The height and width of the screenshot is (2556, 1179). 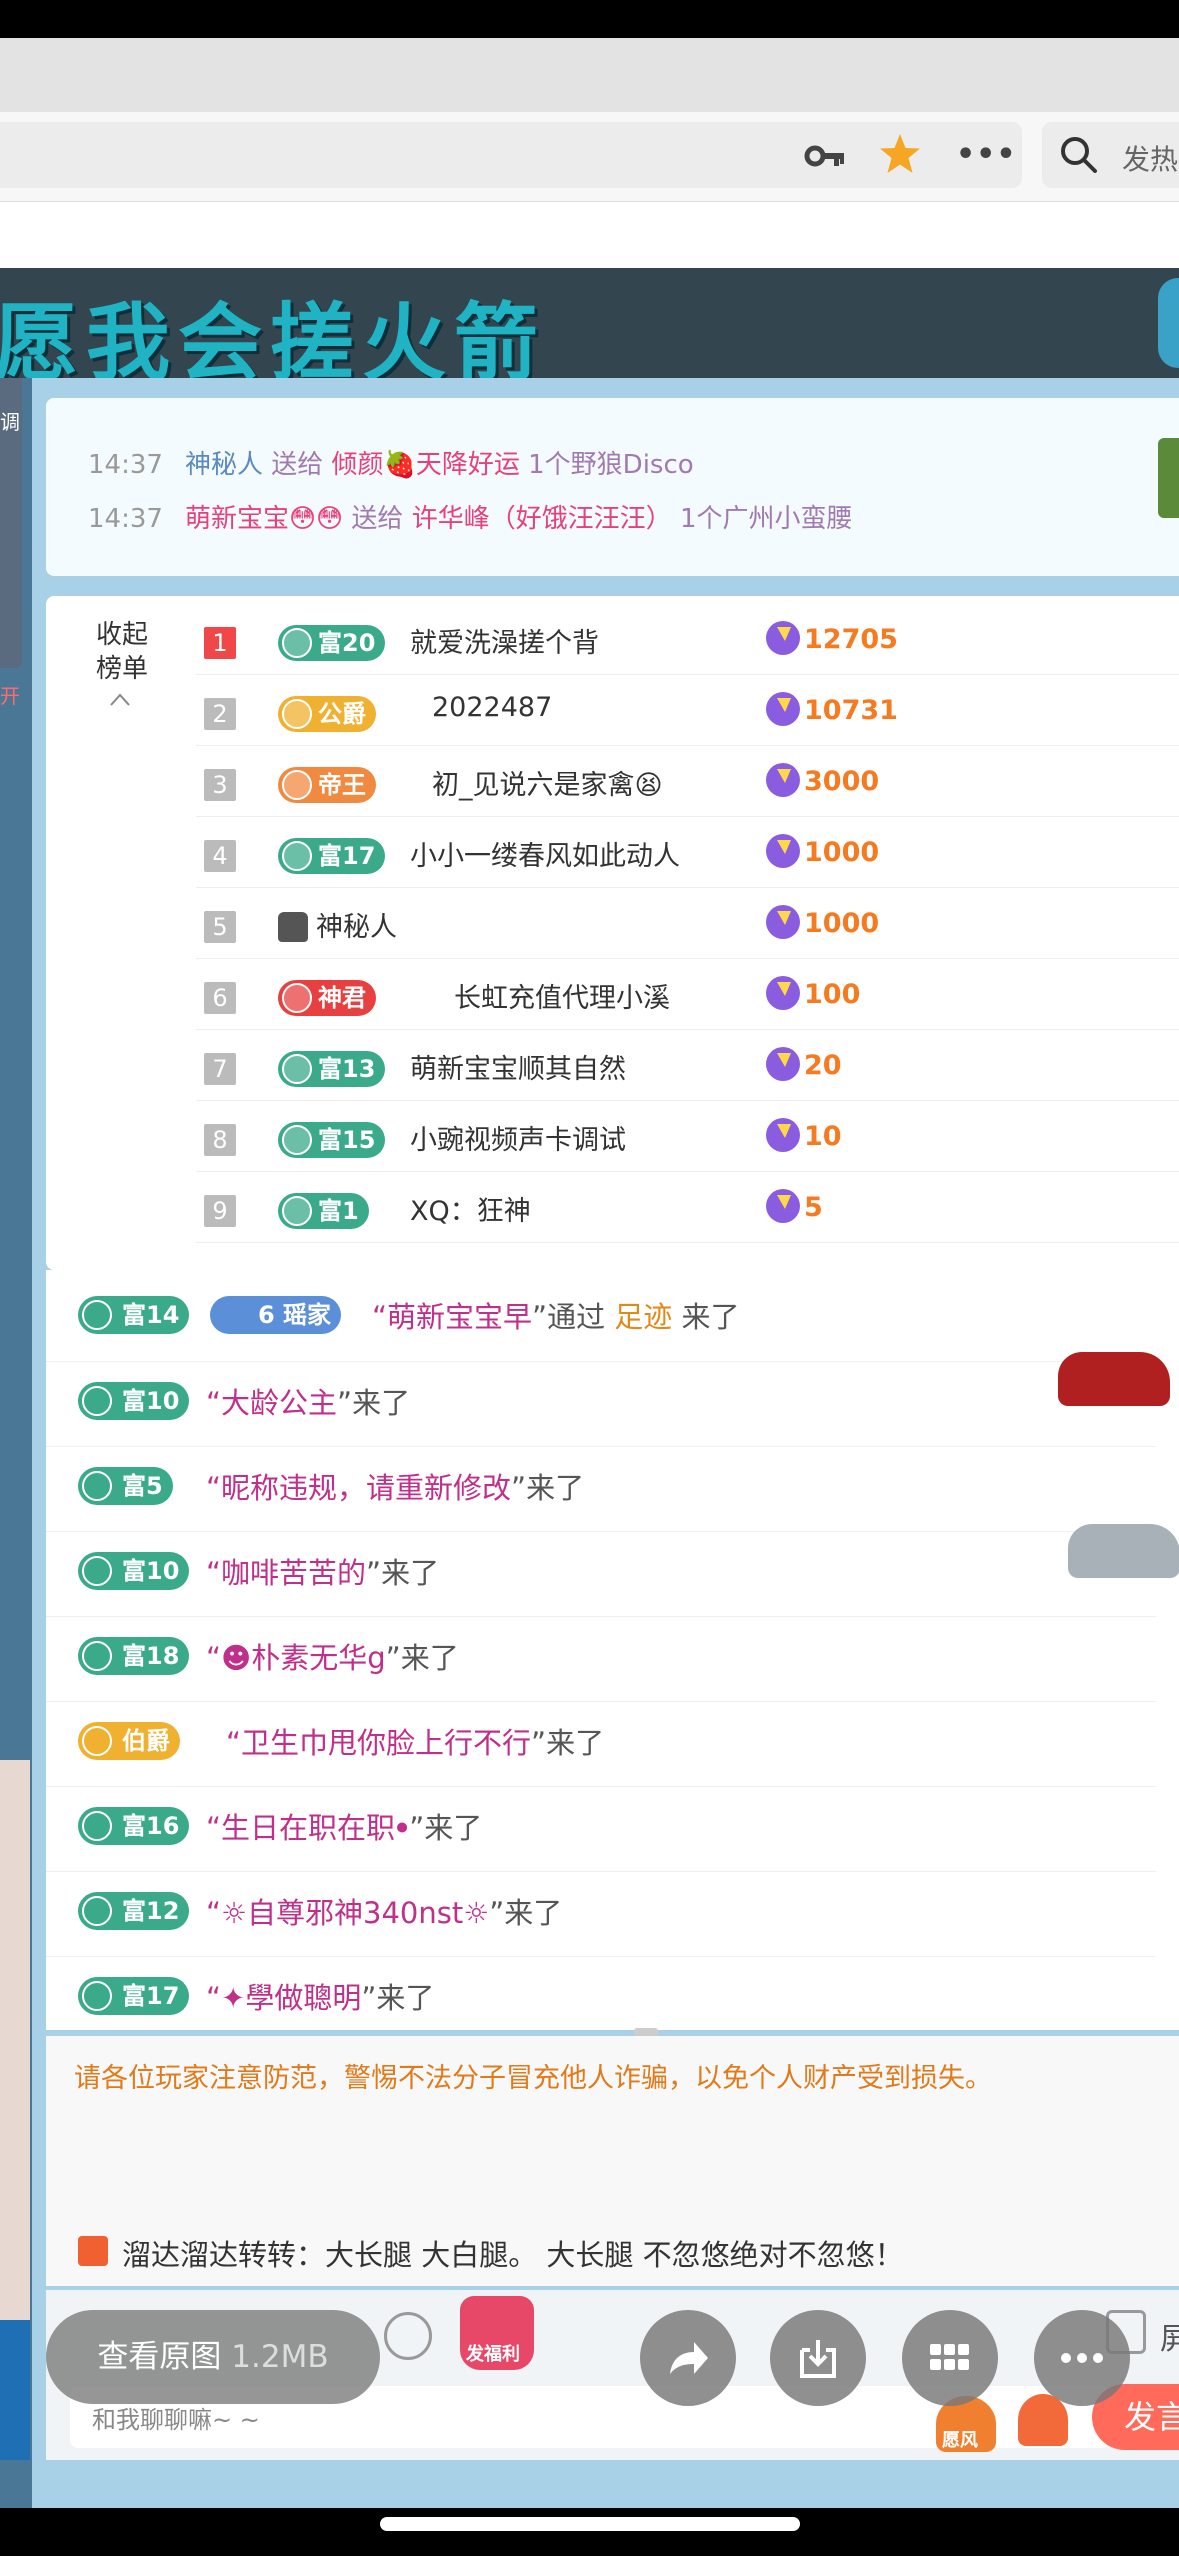 I want to click on rank-username: 2022487, so click(x=492, y=707).